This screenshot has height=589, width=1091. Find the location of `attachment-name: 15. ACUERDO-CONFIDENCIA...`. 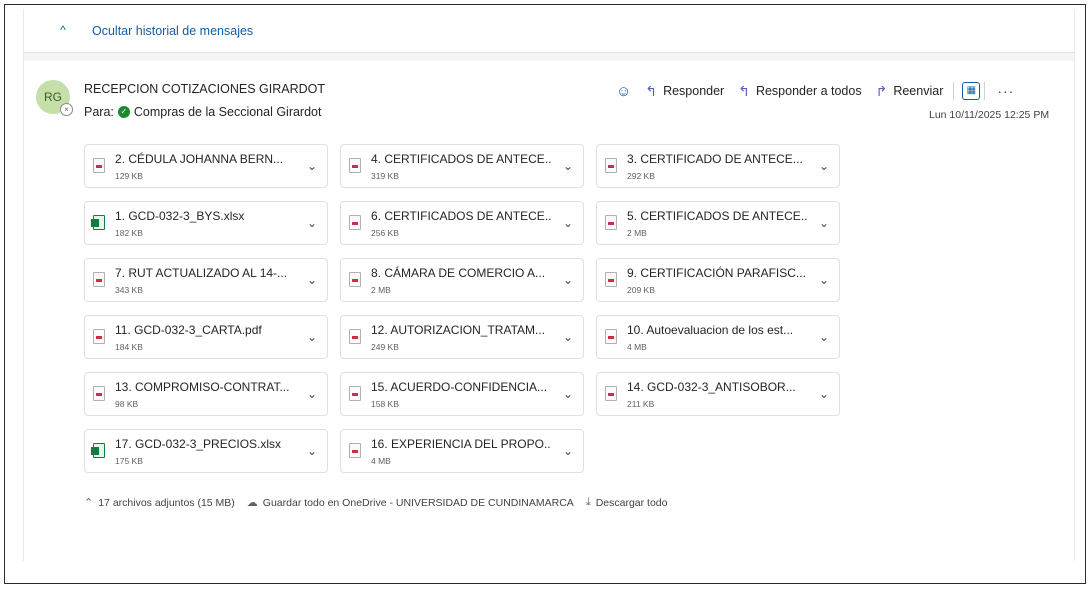

attachment-name: 15. ACUERDO-CONFIDENCIA... is located at coordinates (459, 387).